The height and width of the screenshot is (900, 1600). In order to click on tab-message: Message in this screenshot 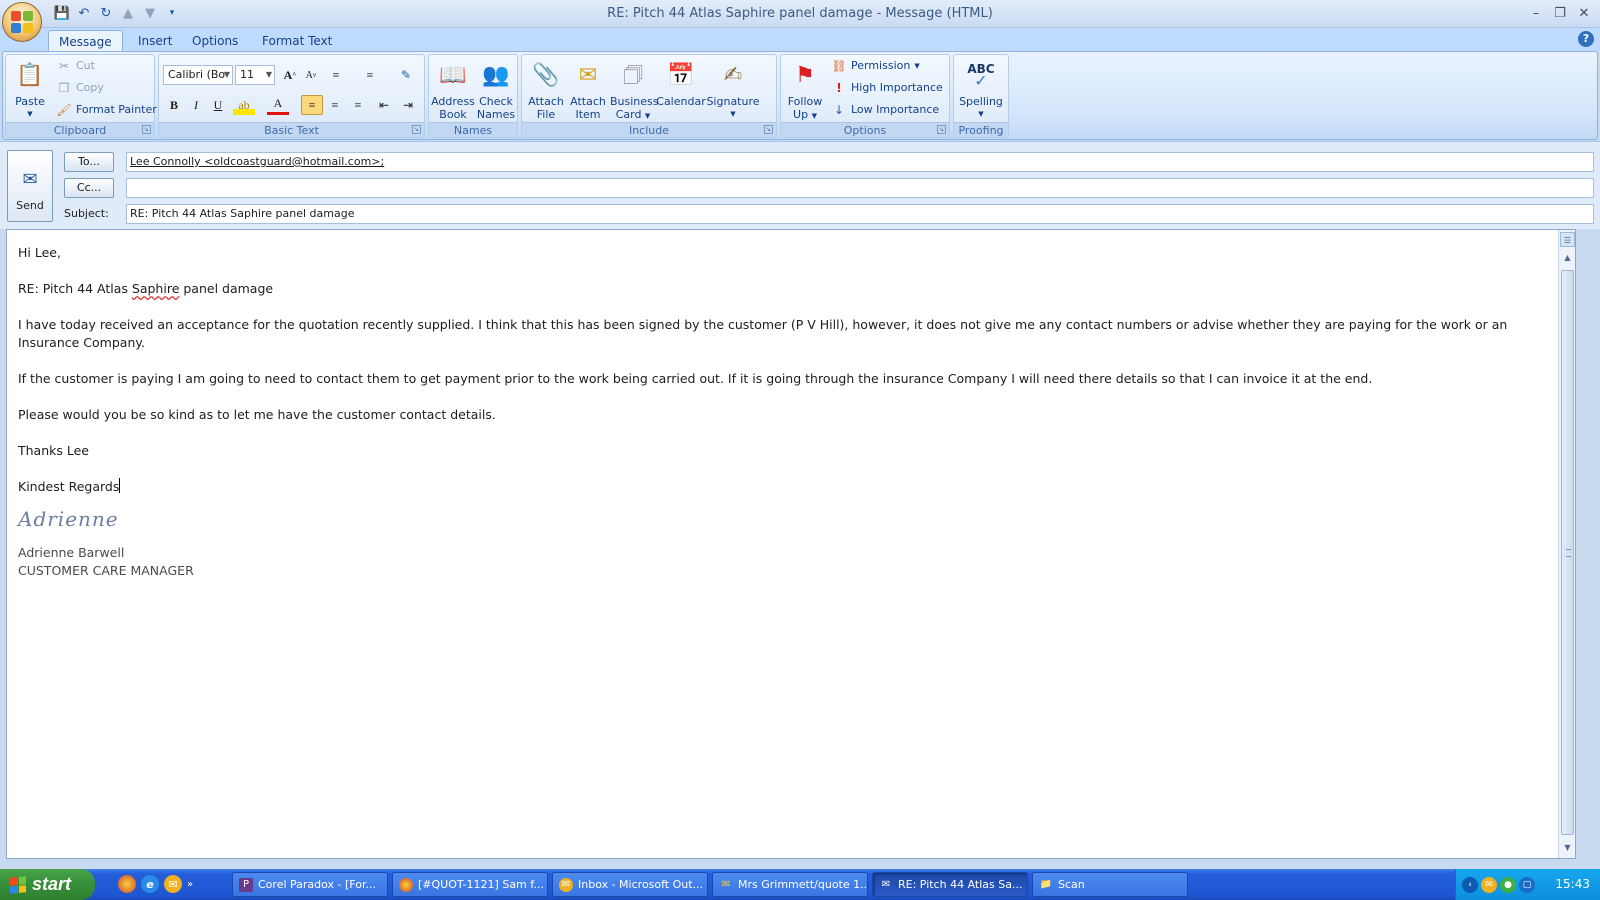, I will do `click(85, 41)`.